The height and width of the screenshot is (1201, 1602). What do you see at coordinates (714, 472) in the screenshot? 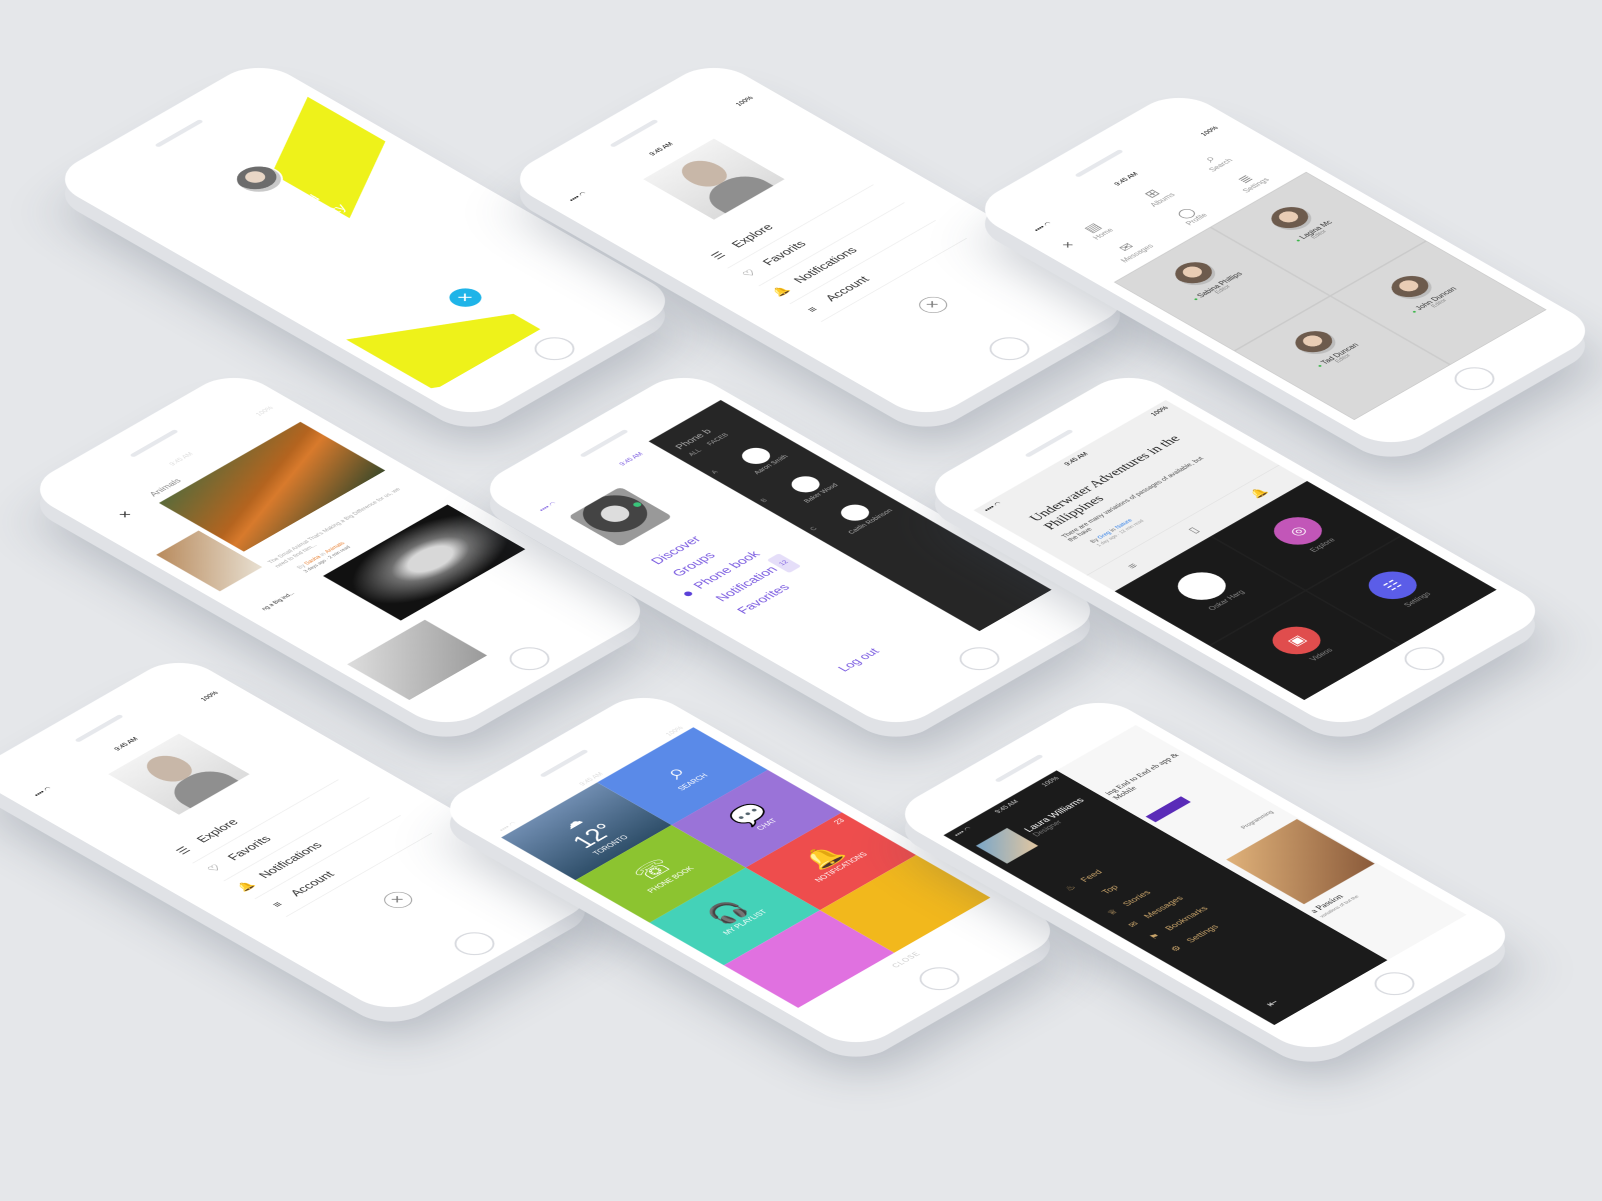
I see `index-letter: A` at bounding box center [714, 472].